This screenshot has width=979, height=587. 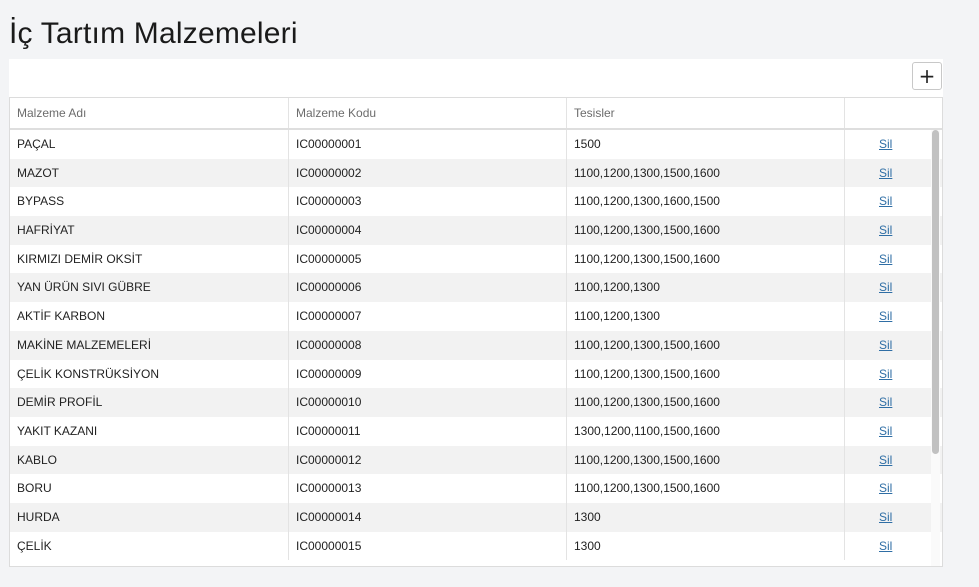 What do you see at coordinates (428, 173) in the screenshot?
I see `material-code-cell: IC00000002` at bounding box center [428, 173].